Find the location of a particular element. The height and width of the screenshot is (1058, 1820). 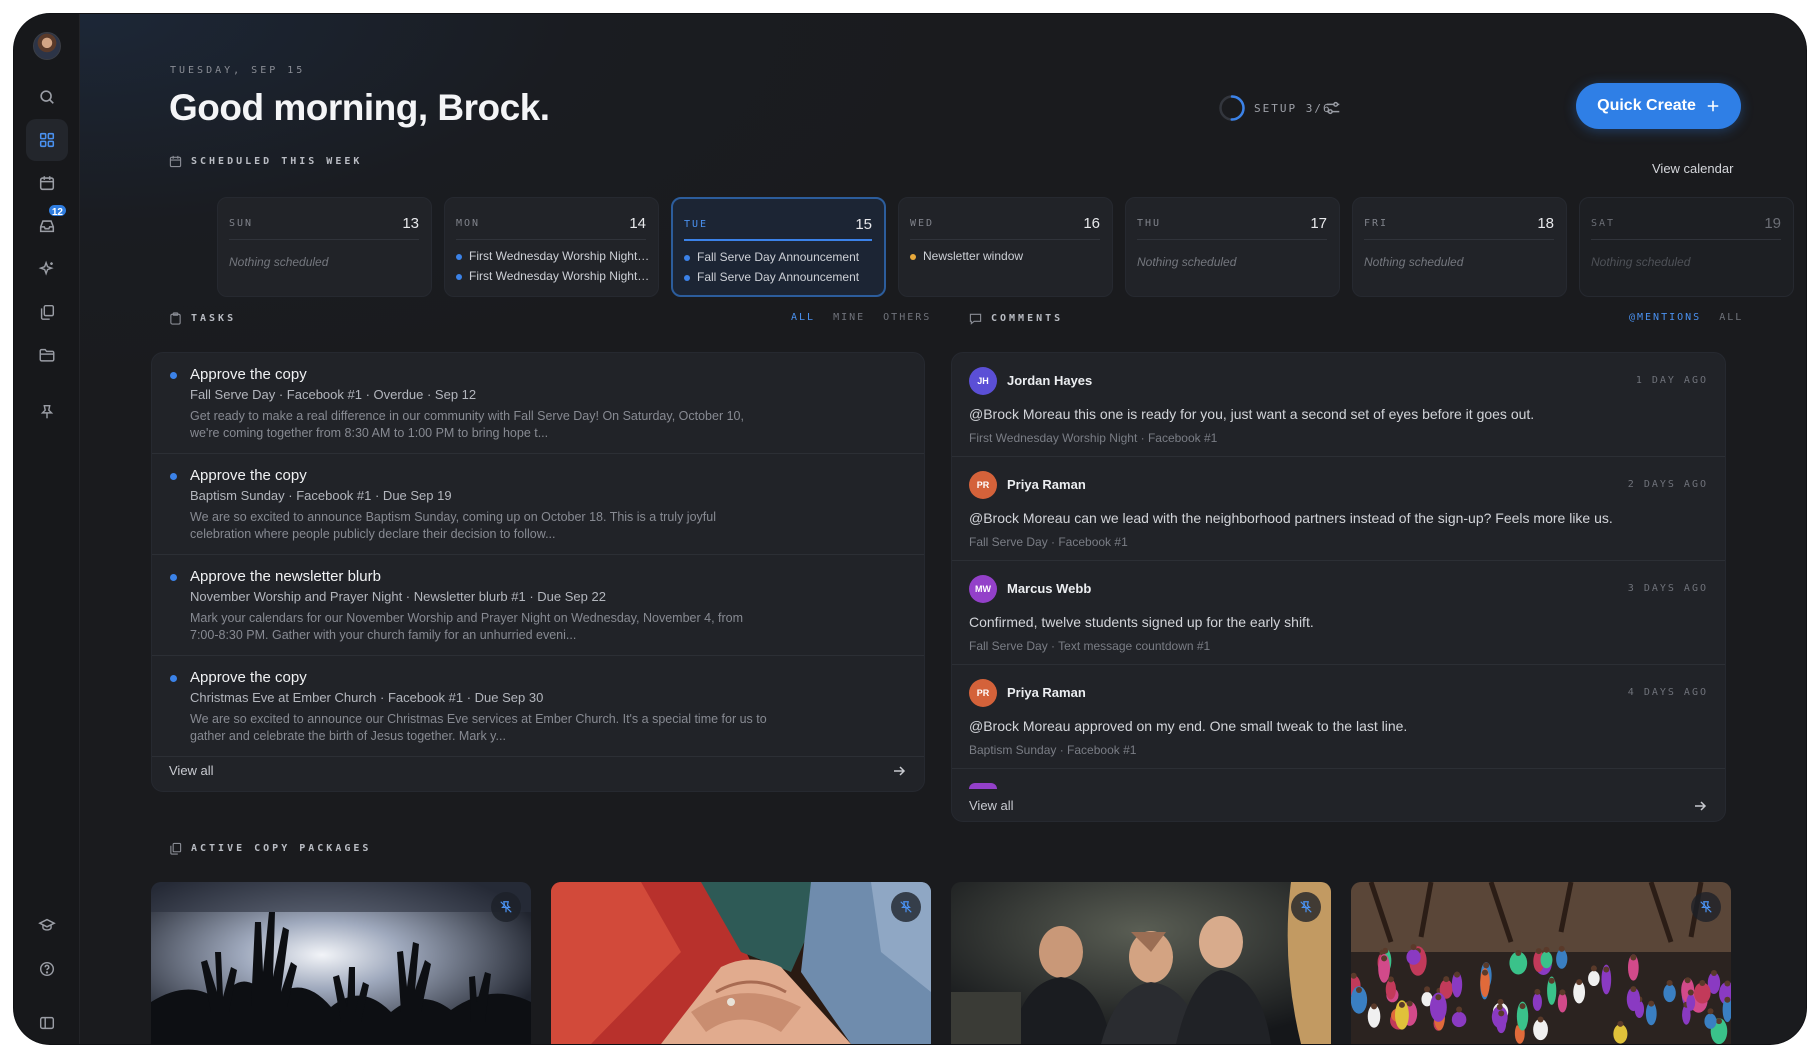

comments-filter-all: ALL is located at coordinates (1731, 317).